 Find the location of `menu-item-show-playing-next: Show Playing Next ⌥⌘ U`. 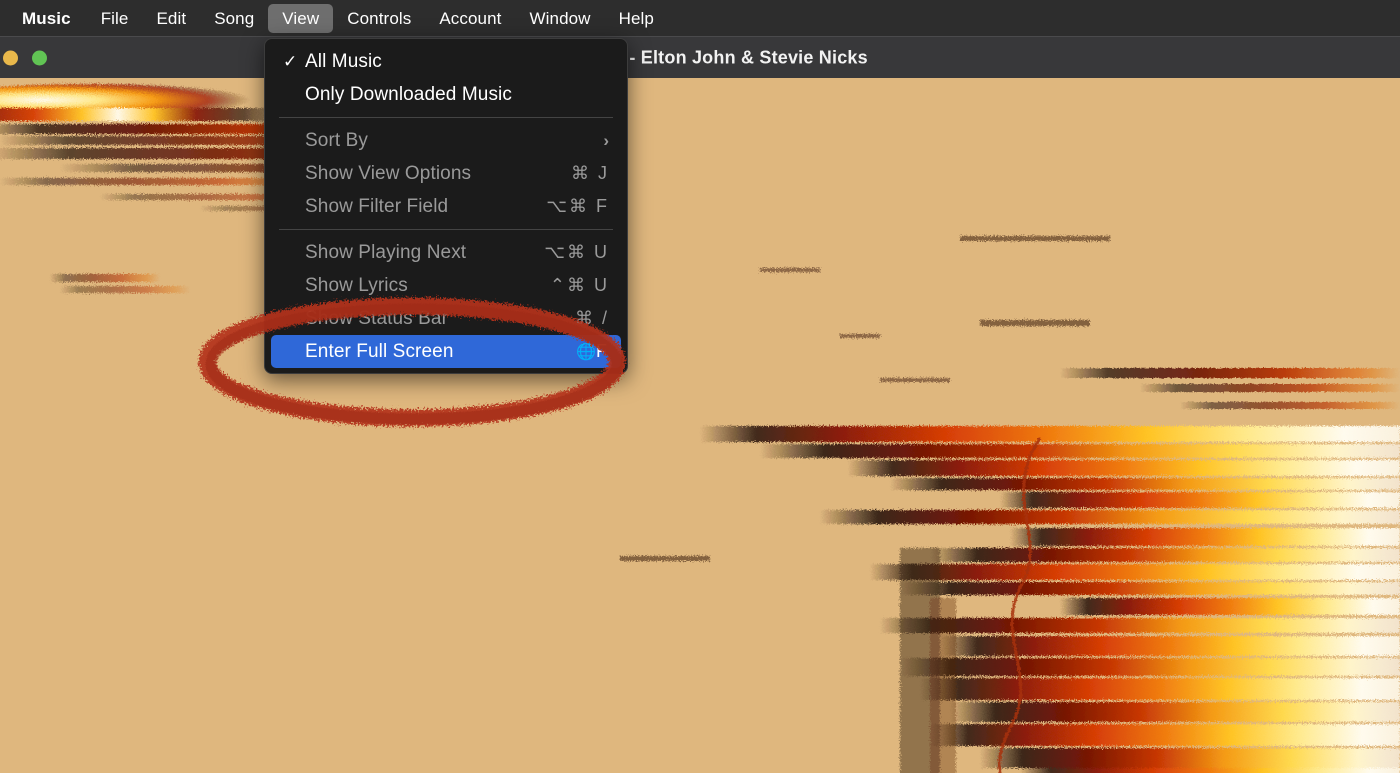

menu-item-show-playing-next: Show Playing Next ⌥⌘ U is located at coordinates (446, 252).